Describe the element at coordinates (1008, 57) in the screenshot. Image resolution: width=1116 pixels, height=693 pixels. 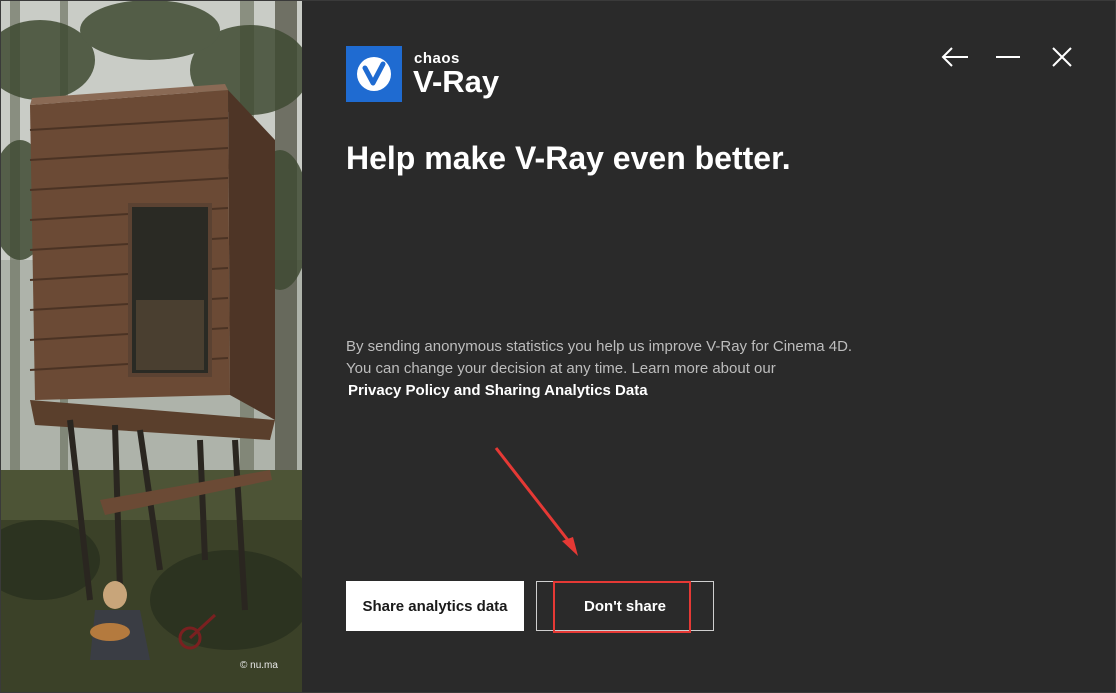
I see `minimize-icon` at that location.